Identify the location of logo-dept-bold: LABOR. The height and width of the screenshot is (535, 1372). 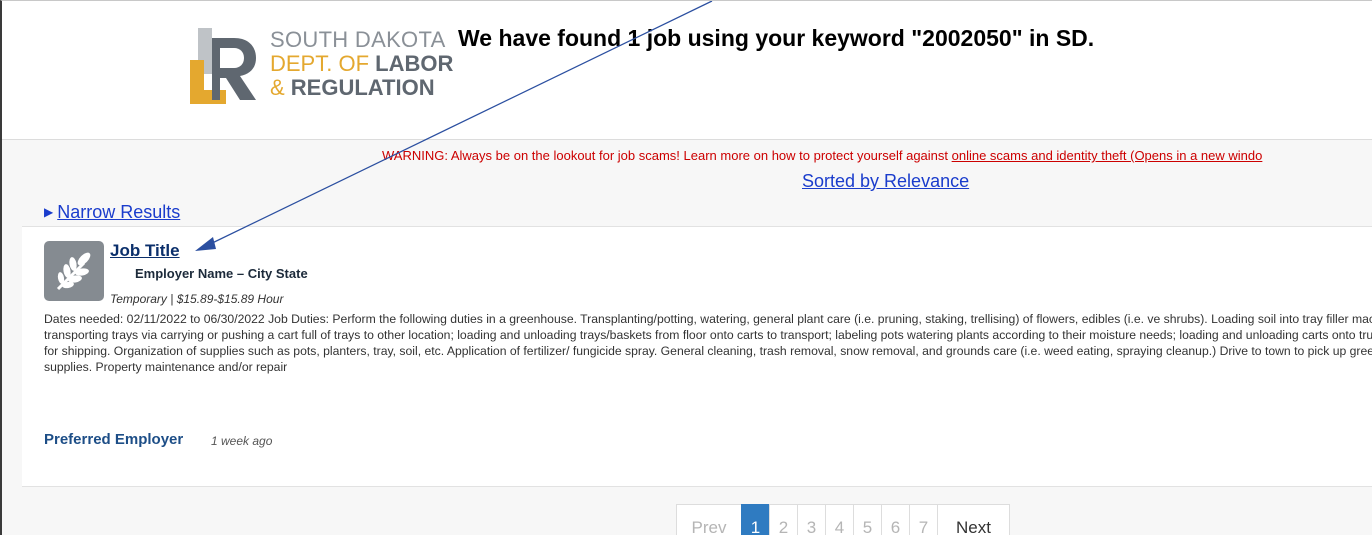
(414, 63).